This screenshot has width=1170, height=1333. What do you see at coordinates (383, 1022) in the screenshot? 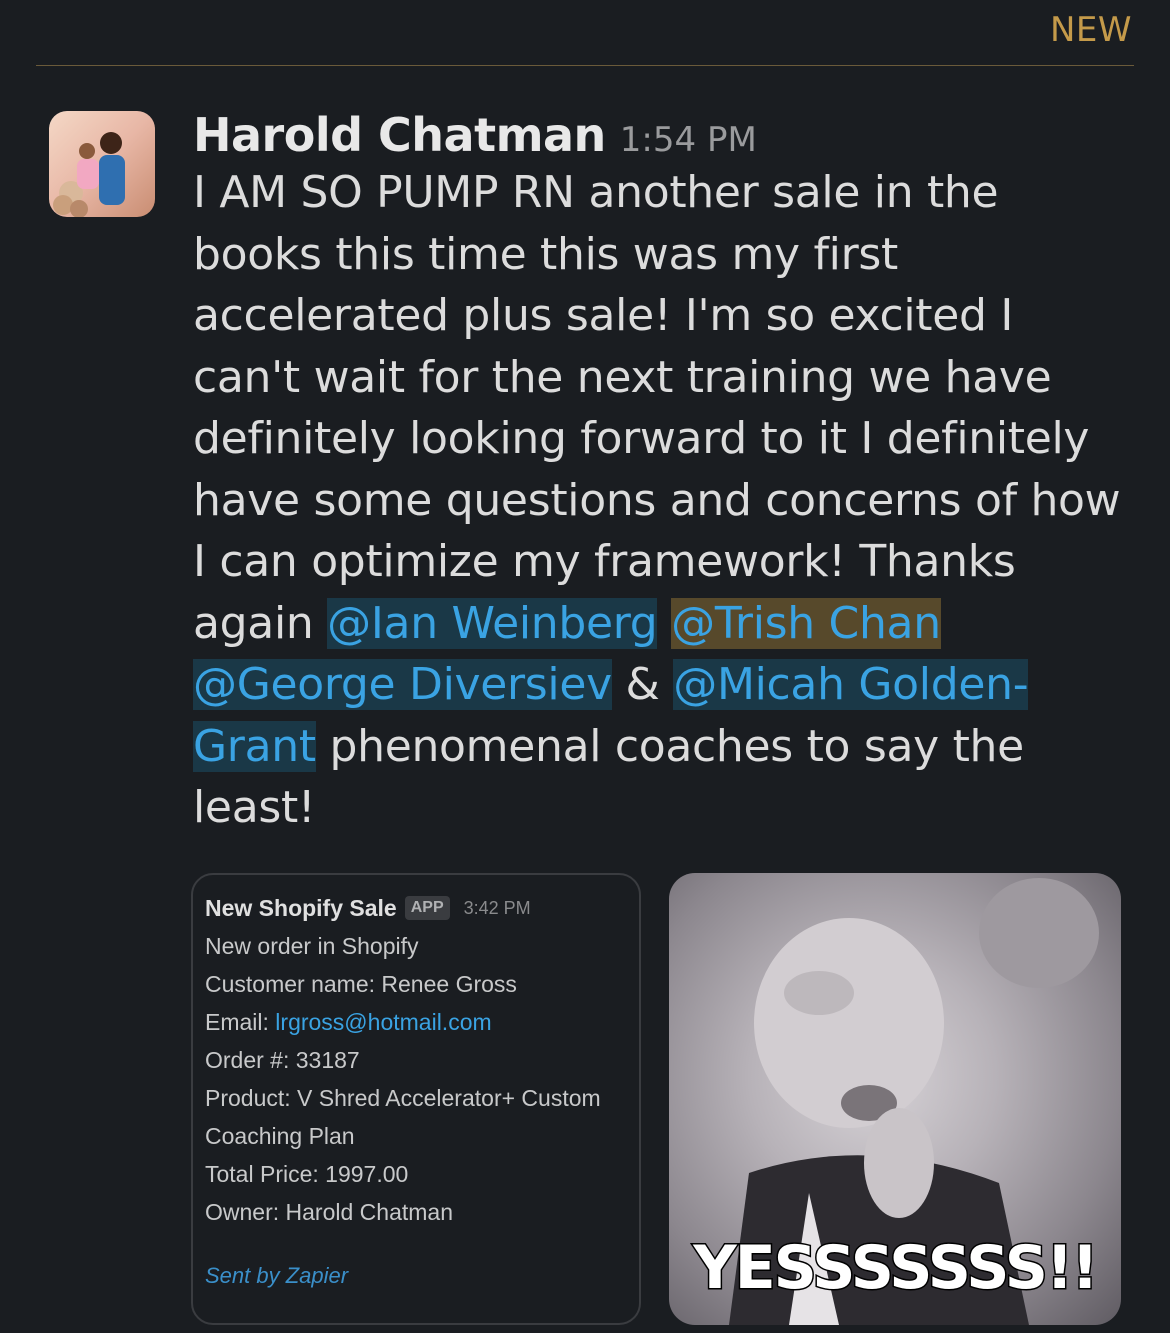
I see `email-link: lrgross@hotmail.com` at bounding box center [383, 1022].